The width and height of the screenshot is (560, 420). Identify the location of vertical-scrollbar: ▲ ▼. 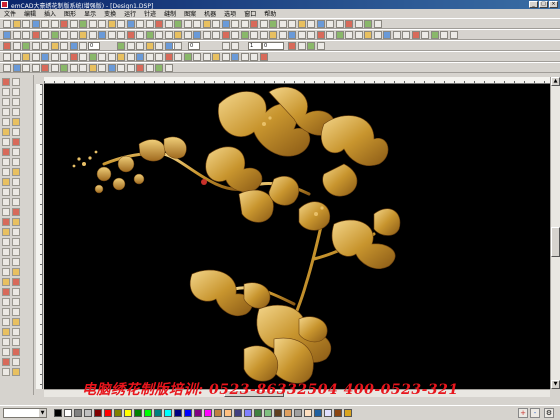
(555, 233).